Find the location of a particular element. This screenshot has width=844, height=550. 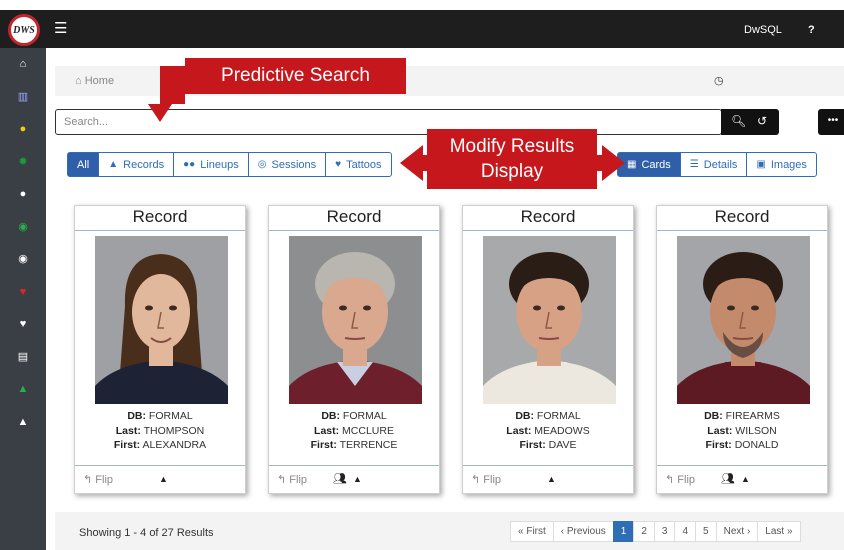

tab-lineups: ●● Lineups is located at coordinates (211, 164).